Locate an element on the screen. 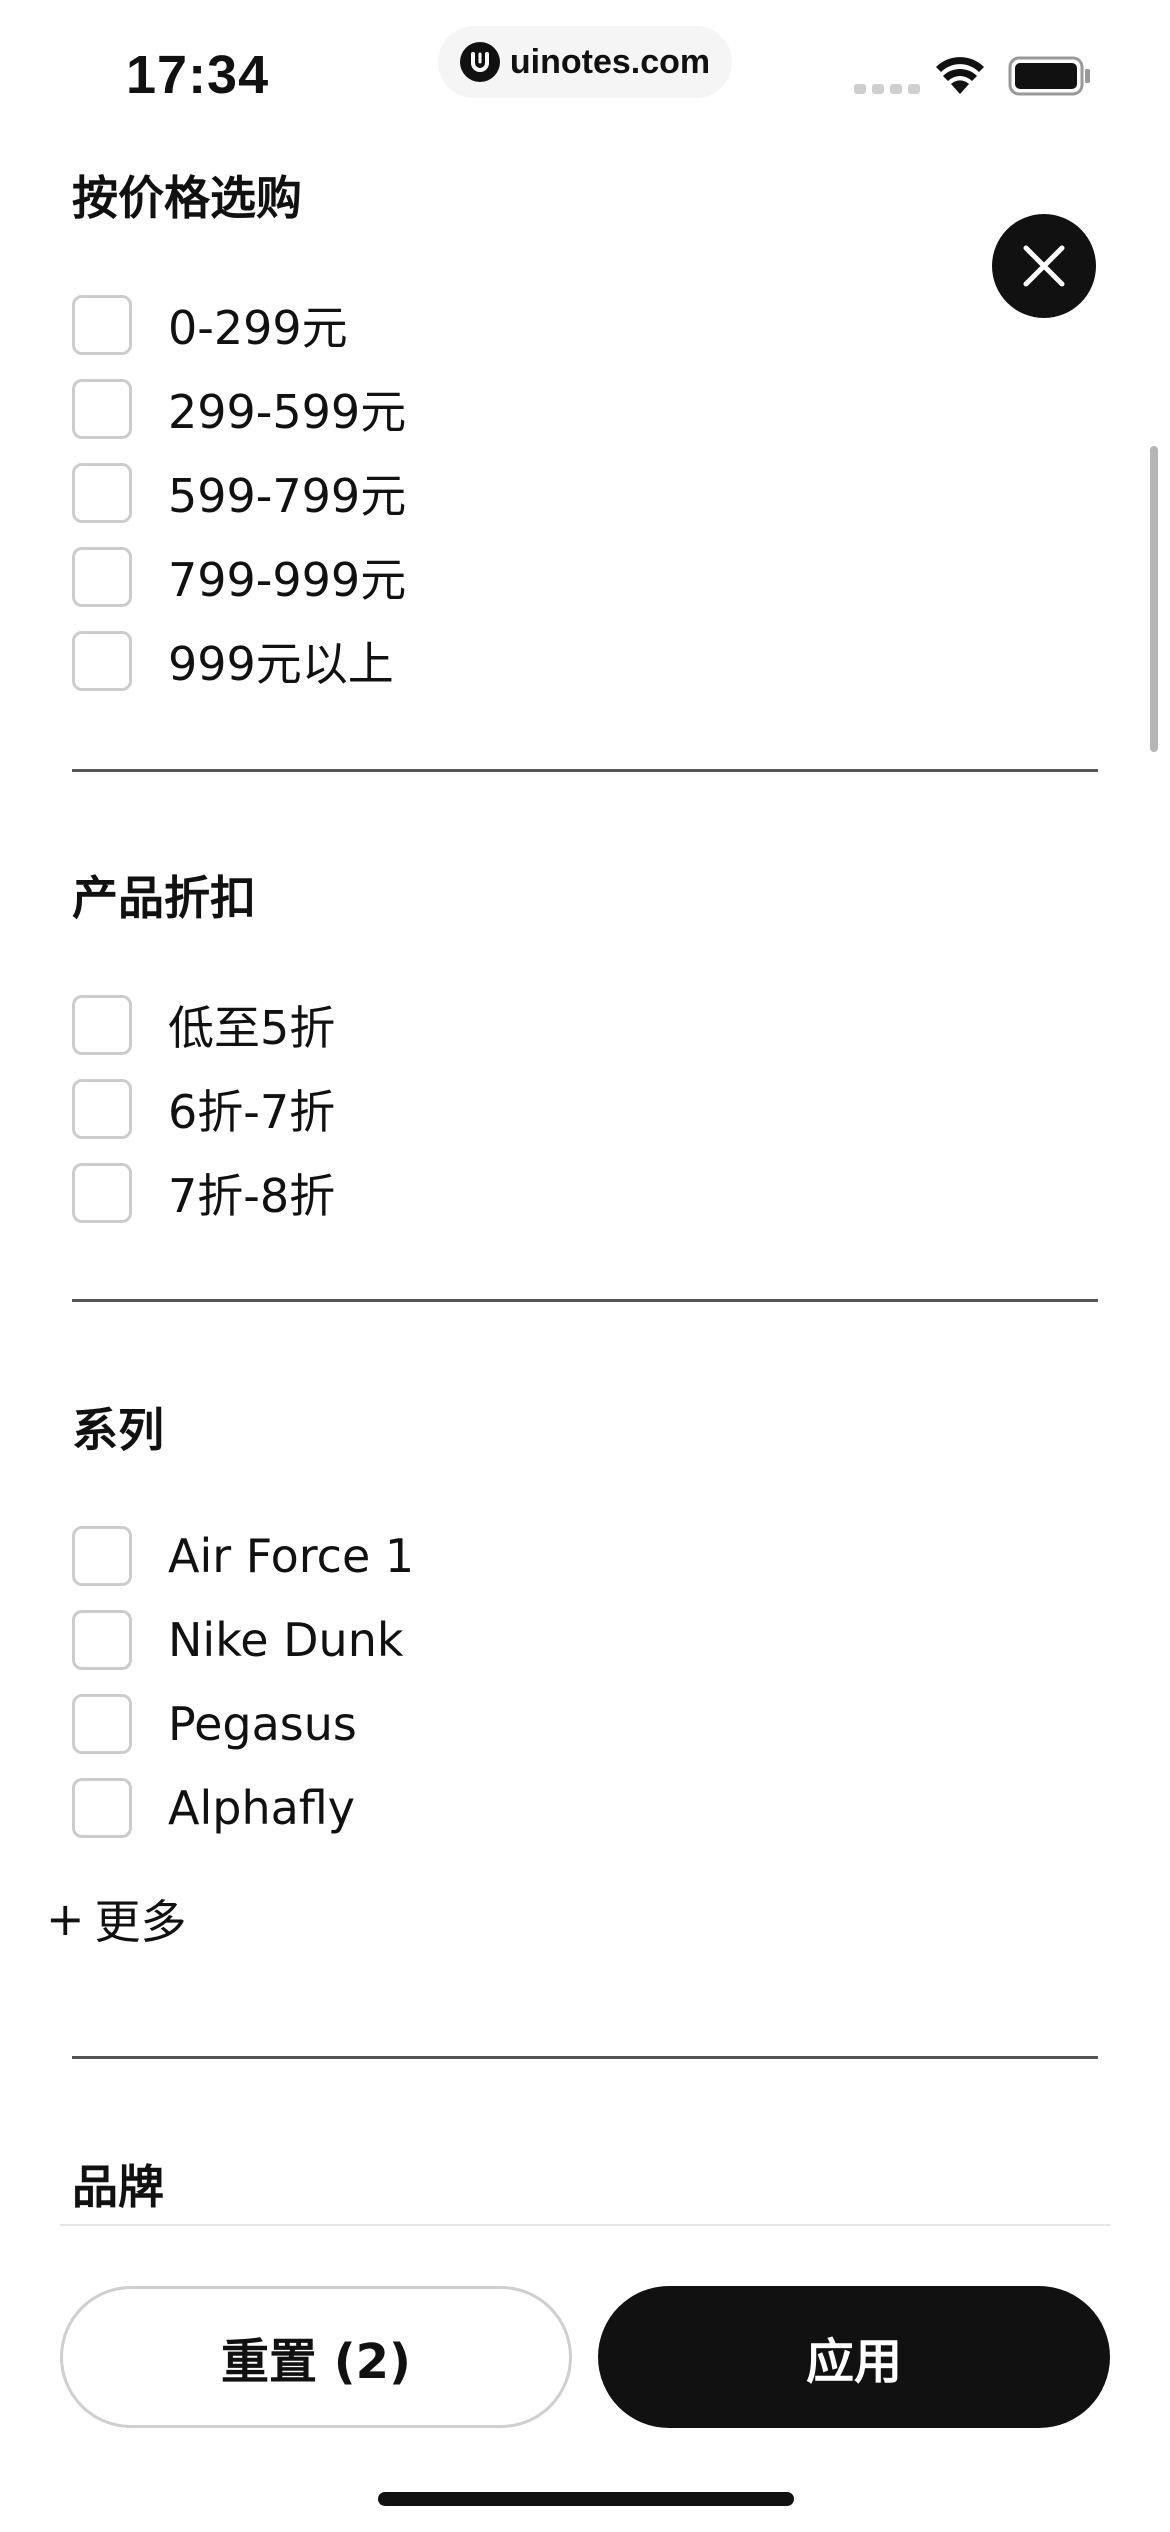 The image size is (1170, 2532). price-option: 599-799元 is located at coordinates (239, 493).